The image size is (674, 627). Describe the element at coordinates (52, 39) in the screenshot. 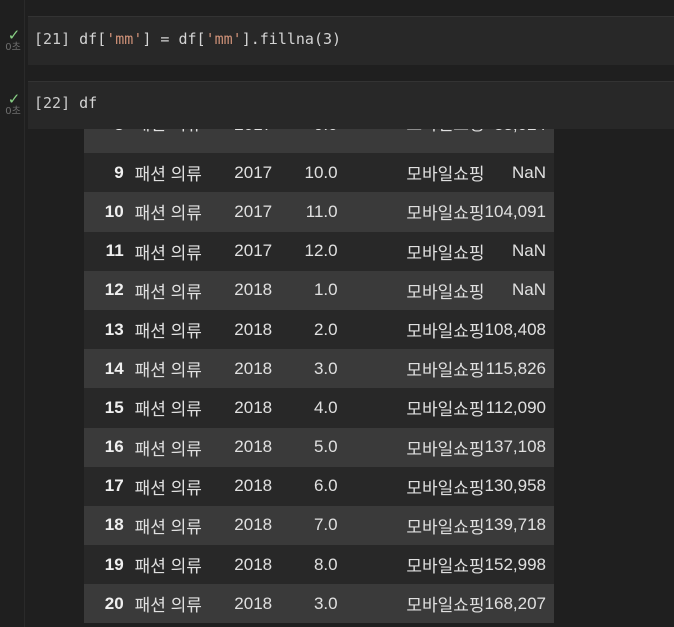

I see `execution-count: [21]` at that location.